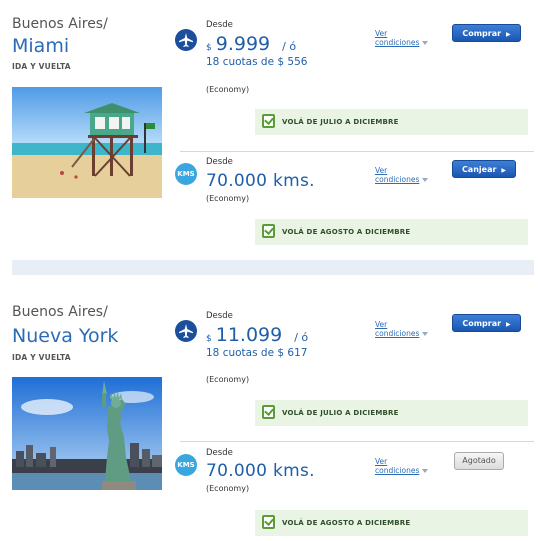  I want to click on price: $9.999 / ó, so click(251, 44).